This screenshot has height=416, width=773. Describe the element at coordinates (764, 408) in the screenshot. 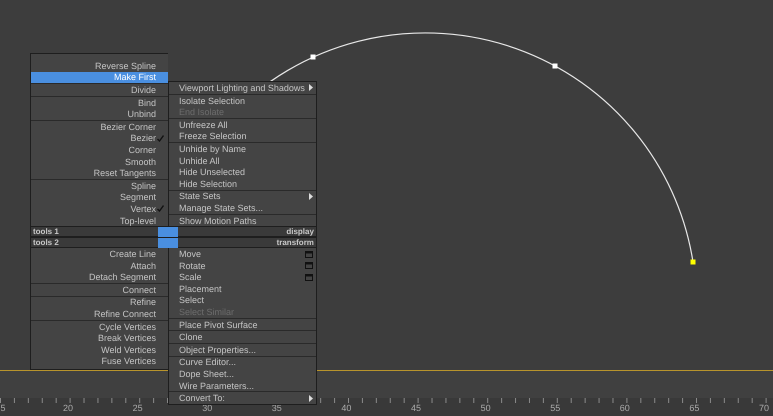

I see `ruler-label: 70` at that location.